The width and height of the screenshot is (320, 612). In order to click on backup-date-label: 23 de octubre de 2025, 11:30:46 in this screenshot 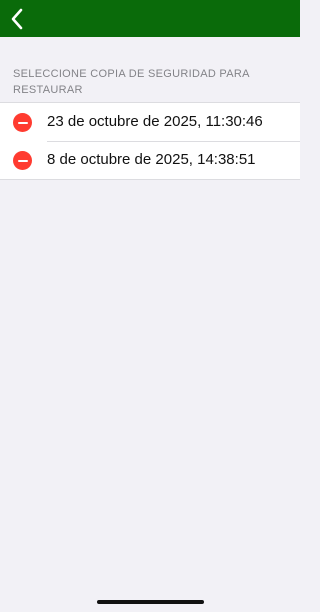, I will do `click(155, 121)`.